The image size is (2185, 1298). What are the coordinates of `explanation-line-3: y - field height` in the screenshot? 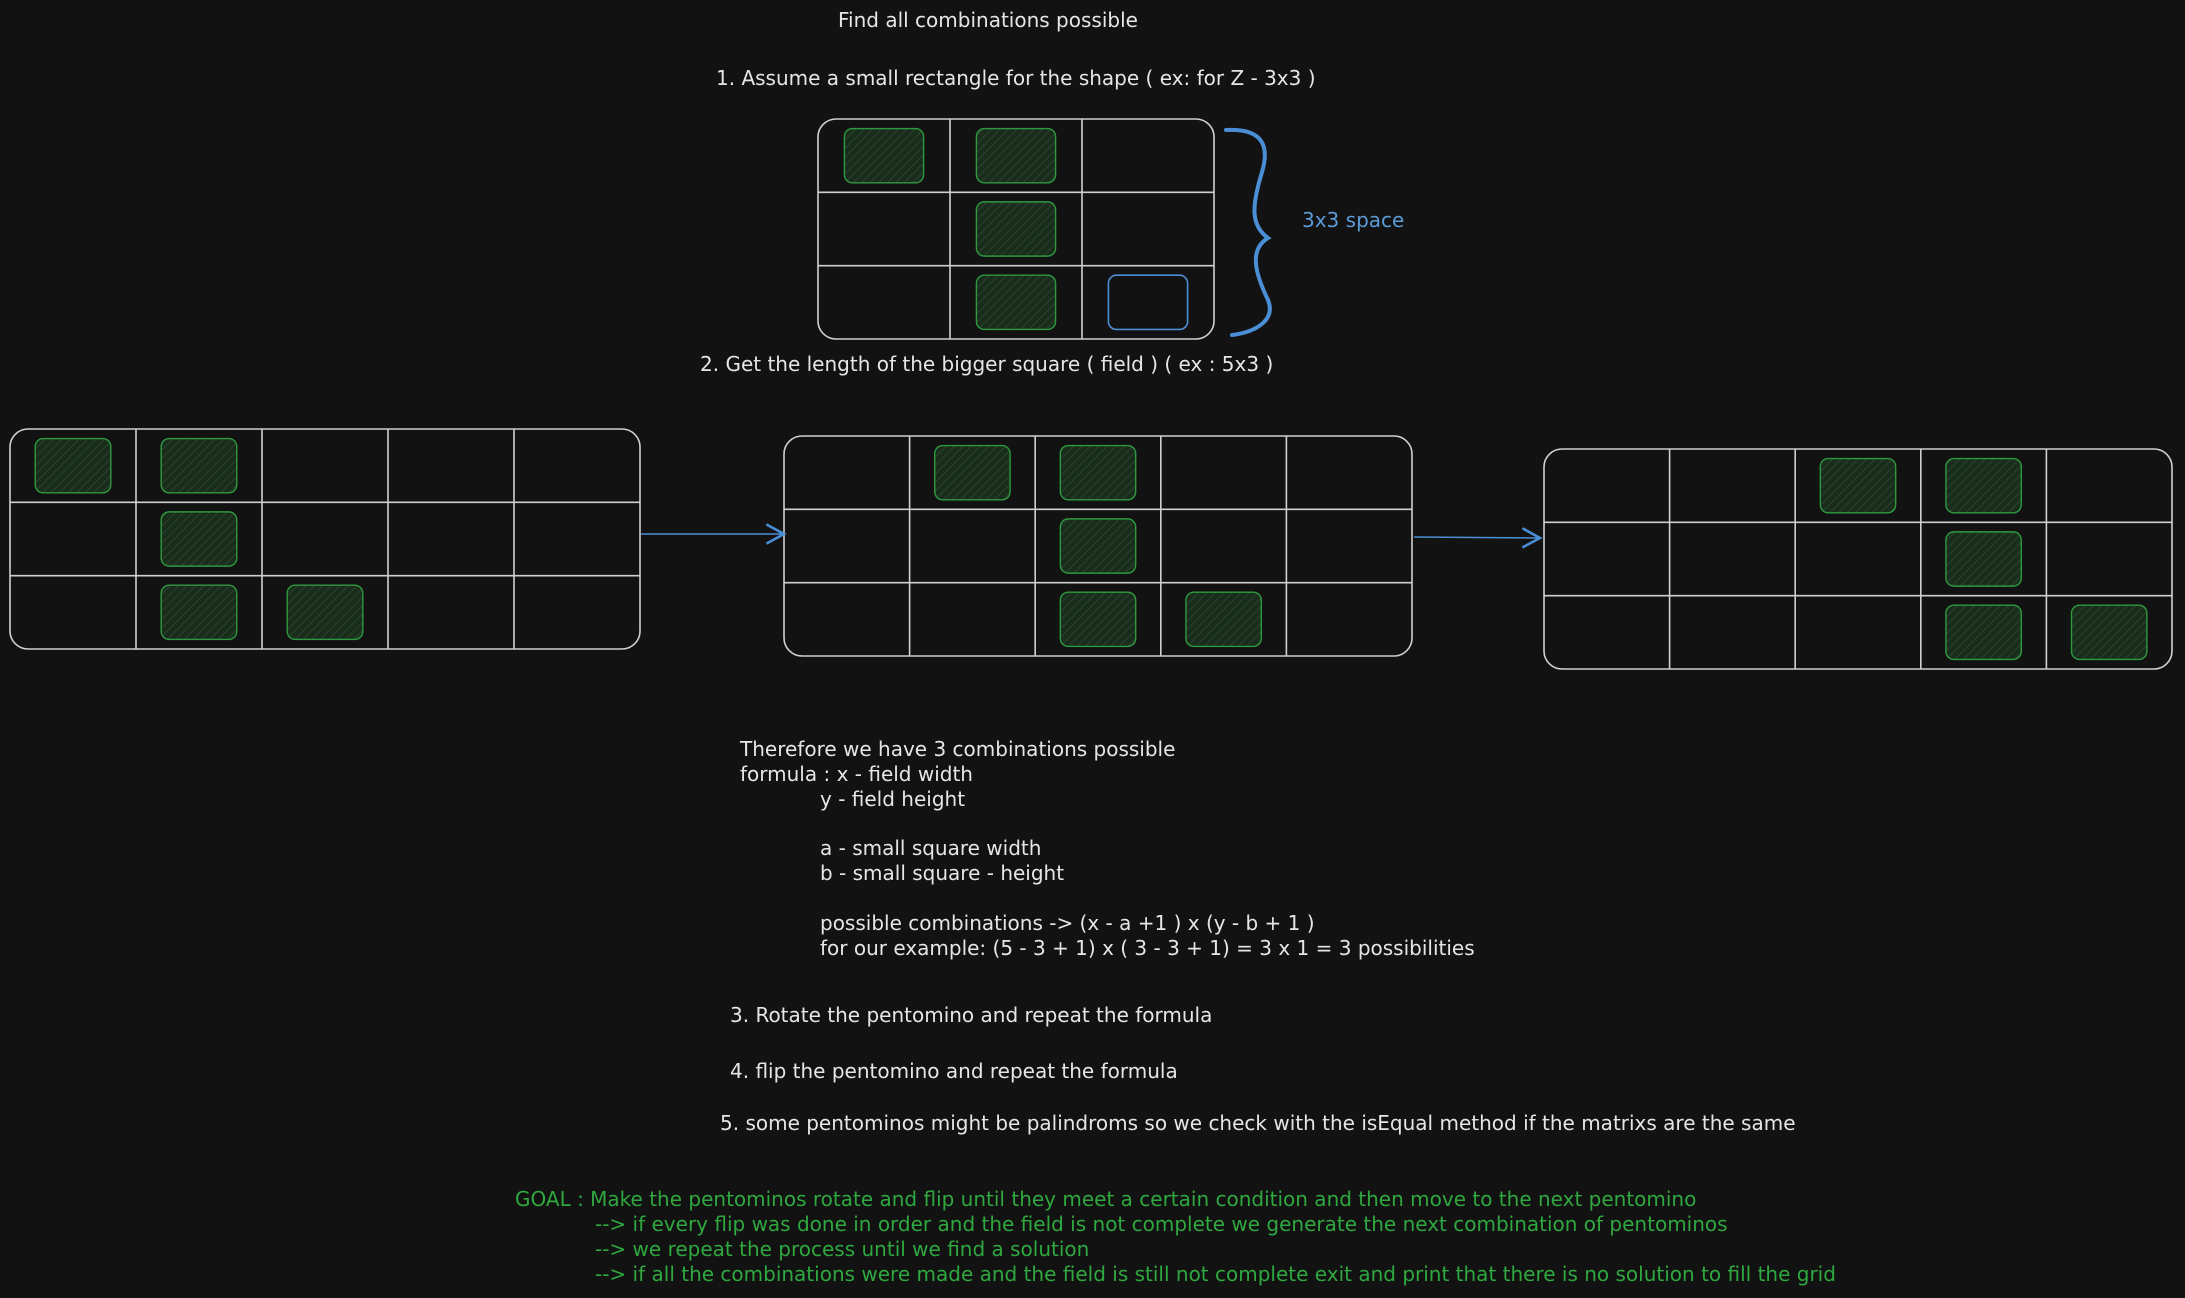 It's located at (893, 799).